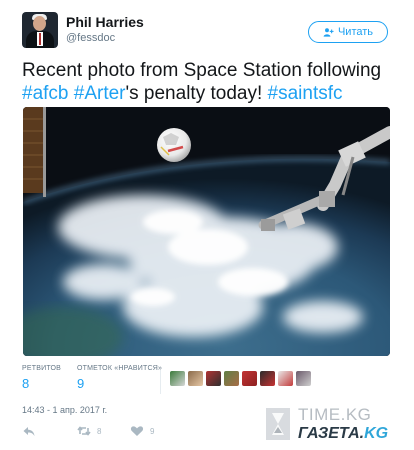 The width and height of the screenshot is (414, 450). Describe the element at coordinates (240, 378) in the screenshot. I see `liker-avatars` at that location.